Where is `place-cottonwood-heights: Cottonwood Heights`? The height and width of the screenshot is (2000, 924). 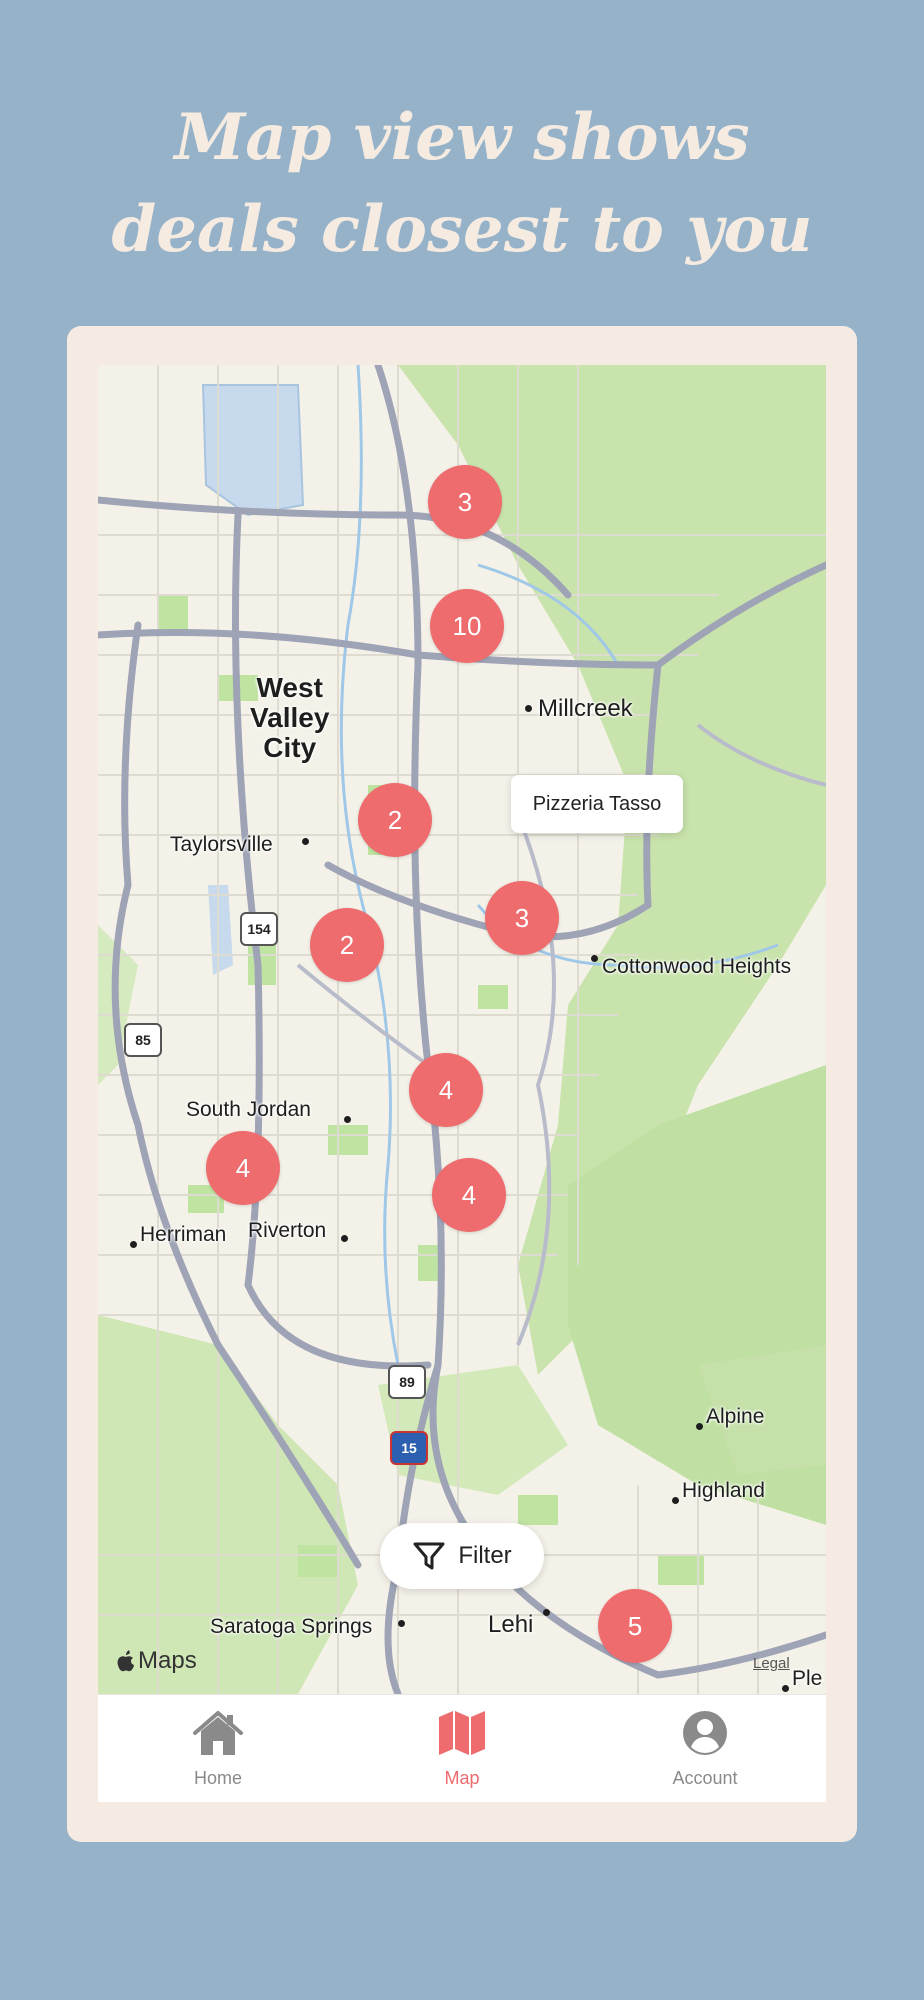
place-cottonwood-heights: Cottonwood Heights is located at coordinates (697, 966).